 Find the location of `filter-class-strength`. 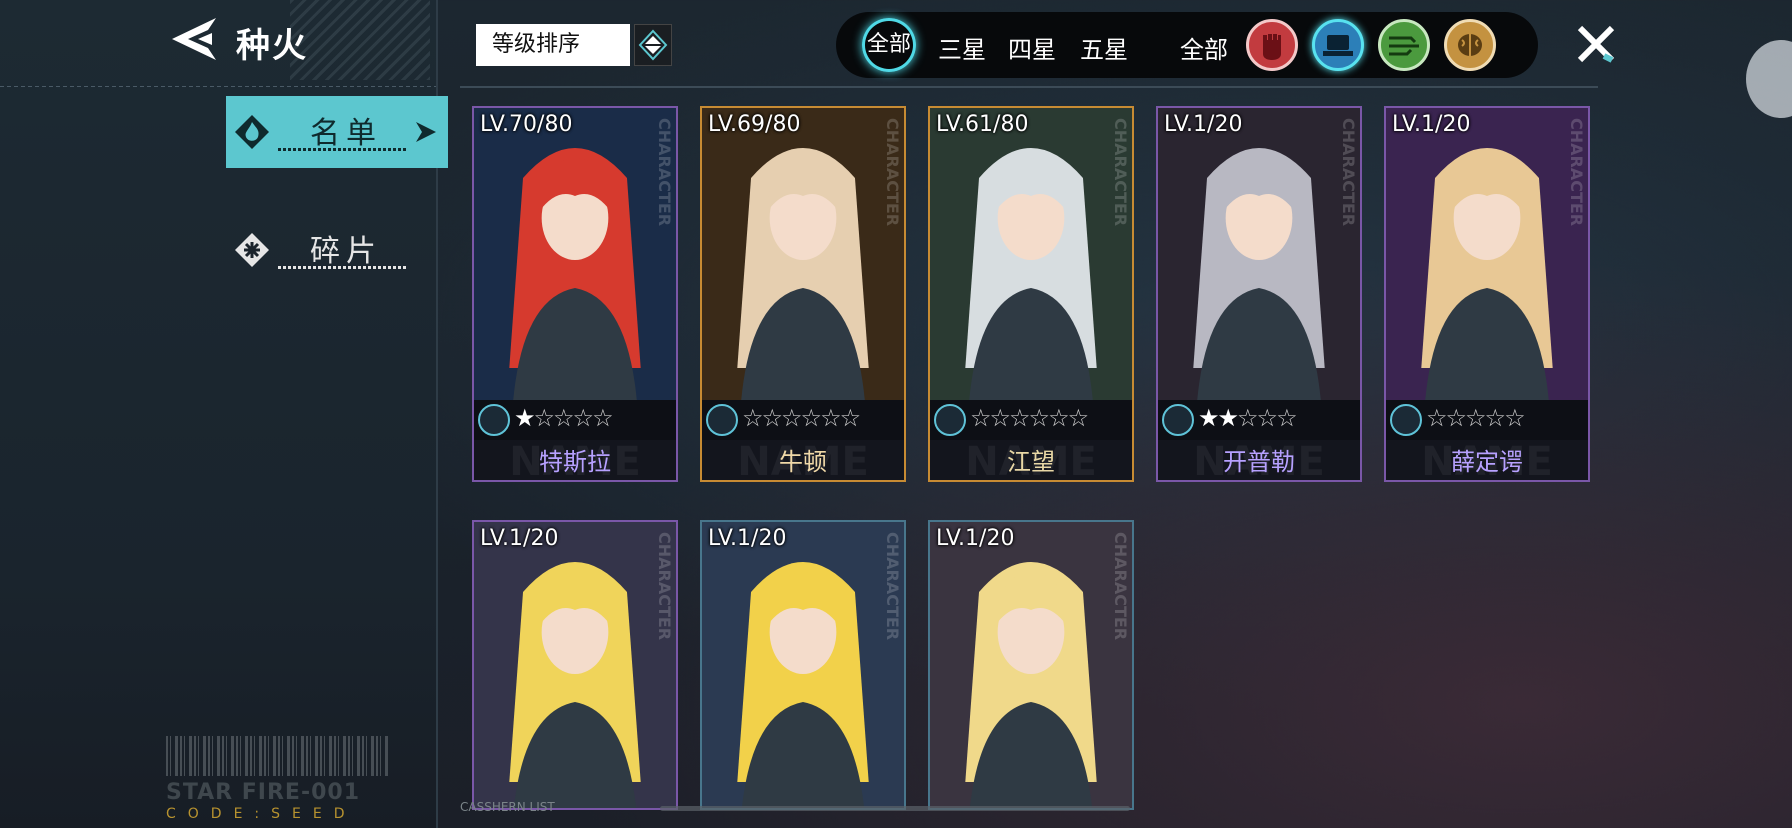

filter-class-strength is located at coordinates (1272, 45).